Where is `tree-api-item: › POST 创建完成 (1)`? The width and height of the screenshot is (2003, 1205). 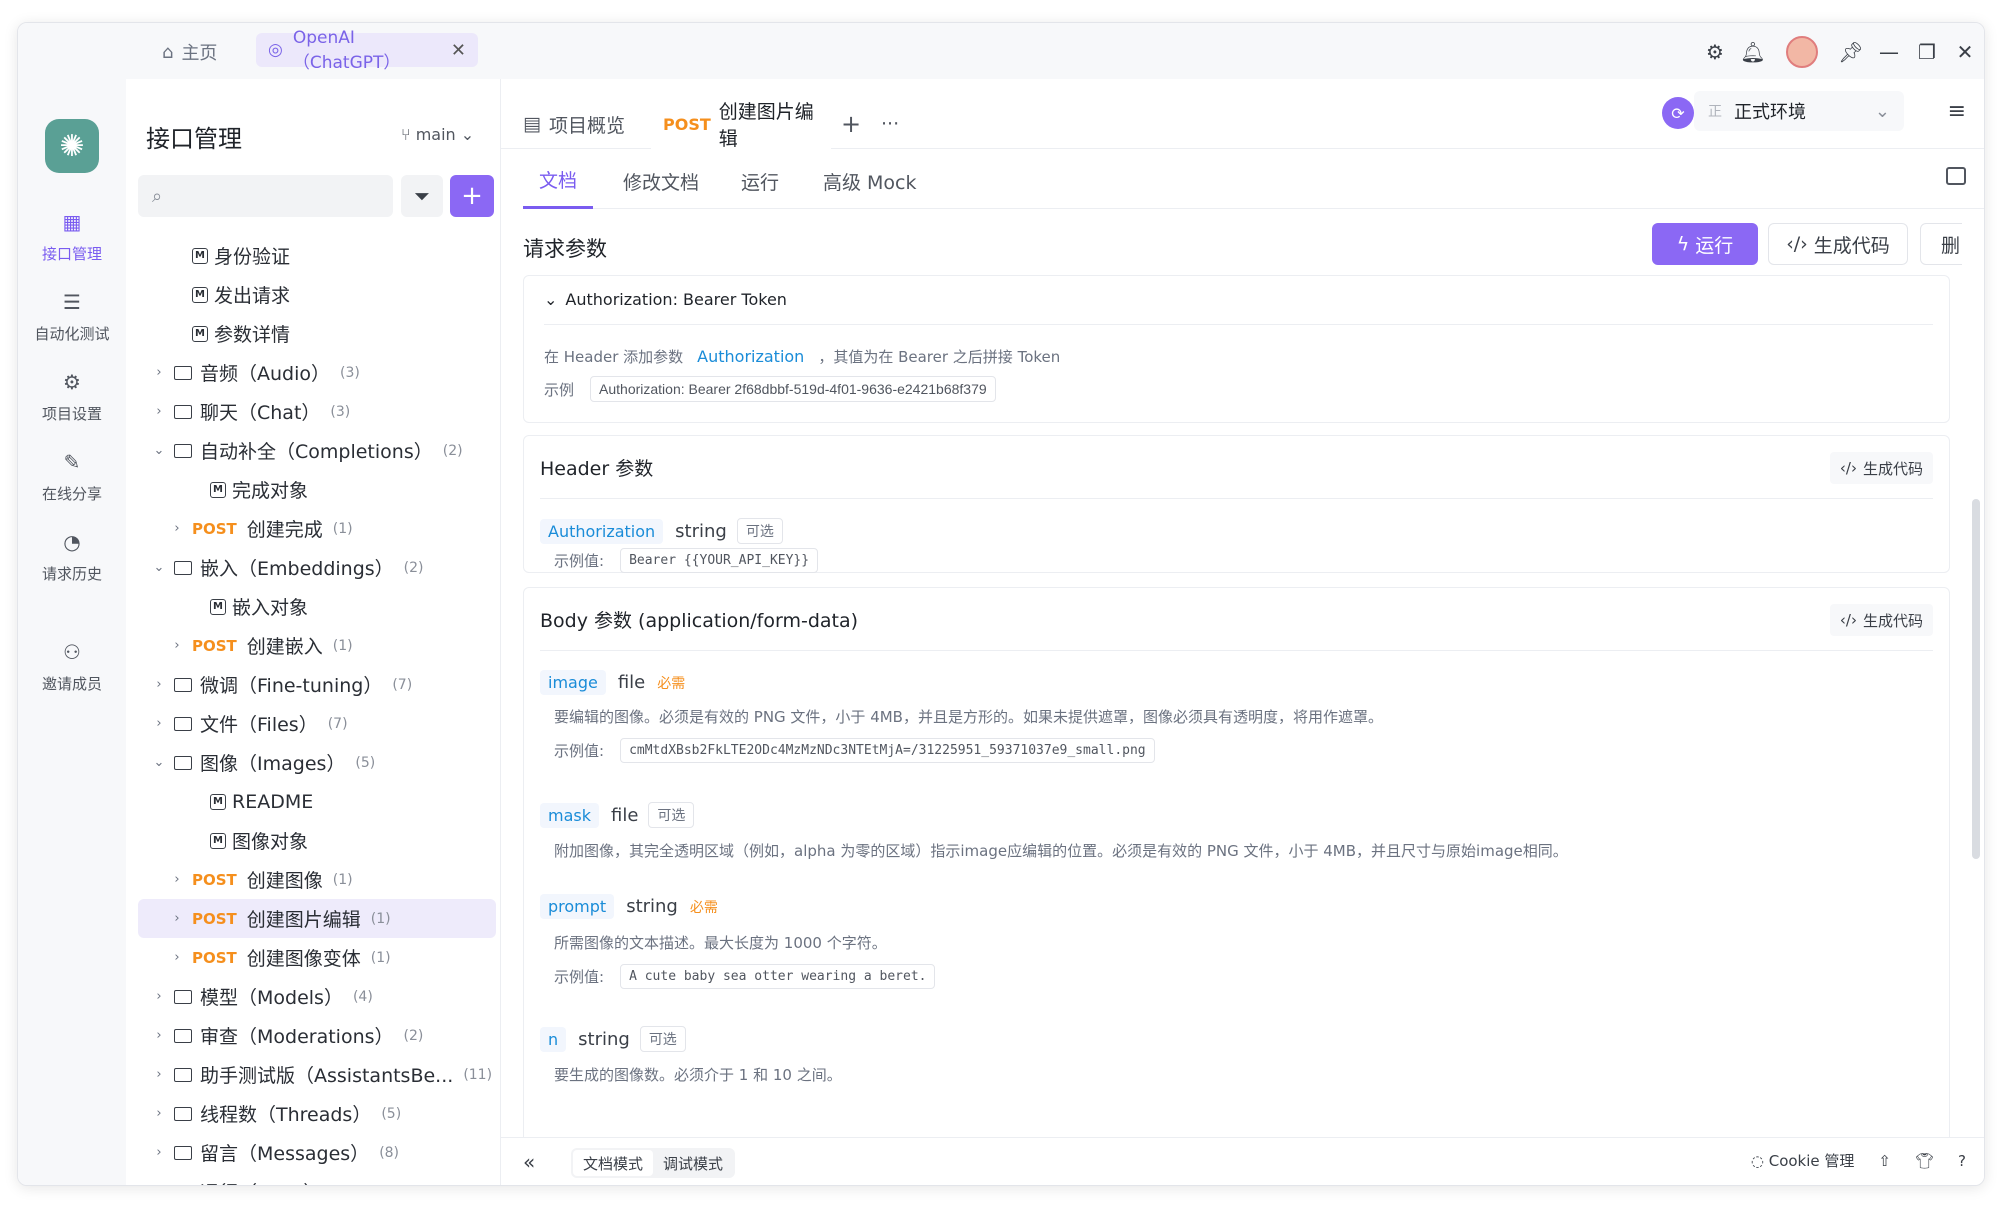 tree-api-item: › POST 创建完成 (1) is located at coordinates (317, 528).